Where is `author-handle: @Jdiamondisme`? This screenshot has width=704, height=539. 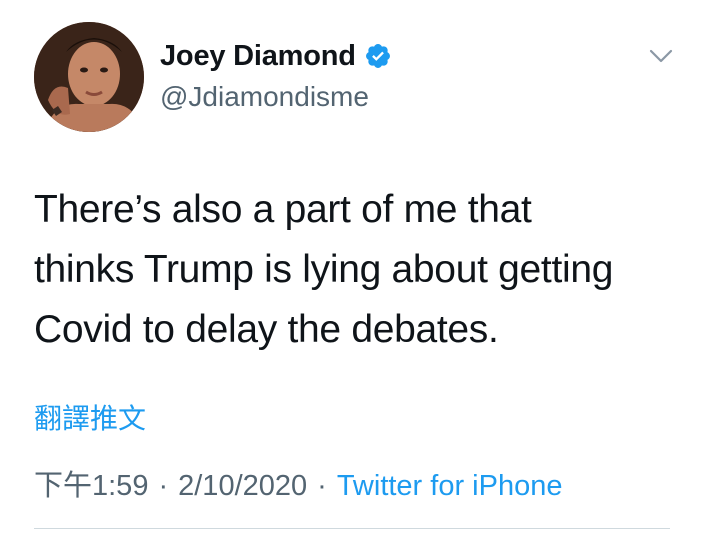
author-handle: @Jdiamondisme is located at coordinates (264, 97).